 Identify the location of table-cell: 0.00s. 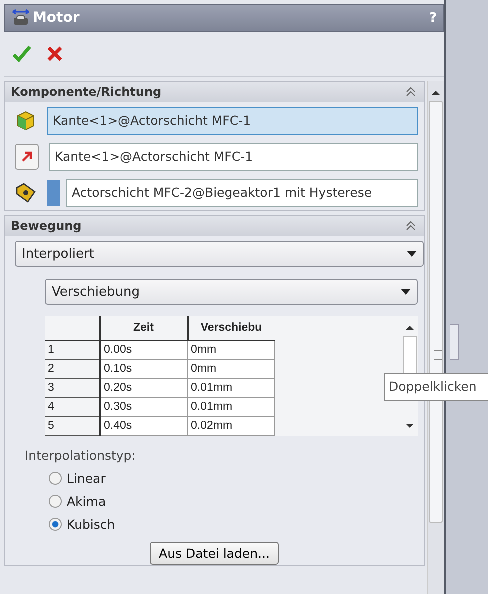
(144, 350).